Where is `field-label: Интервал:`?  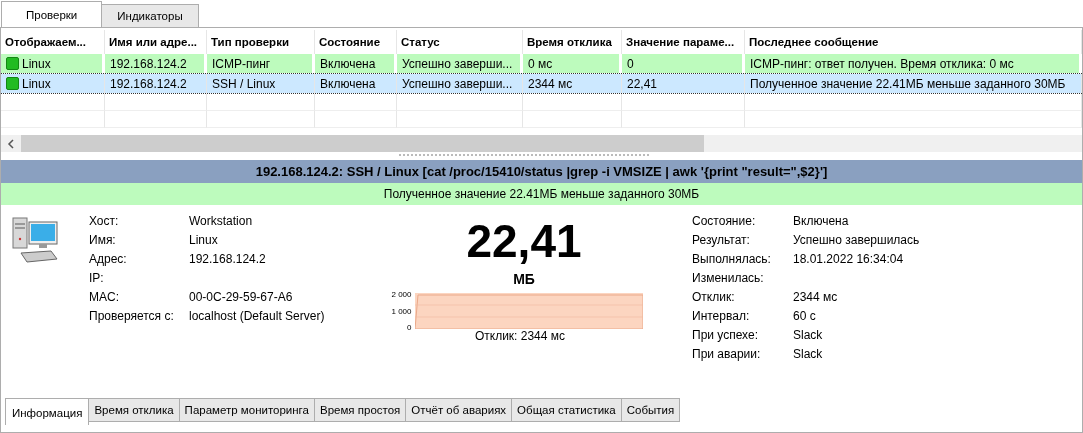
field-label: Интервал: is located at coordinates (721, 317).